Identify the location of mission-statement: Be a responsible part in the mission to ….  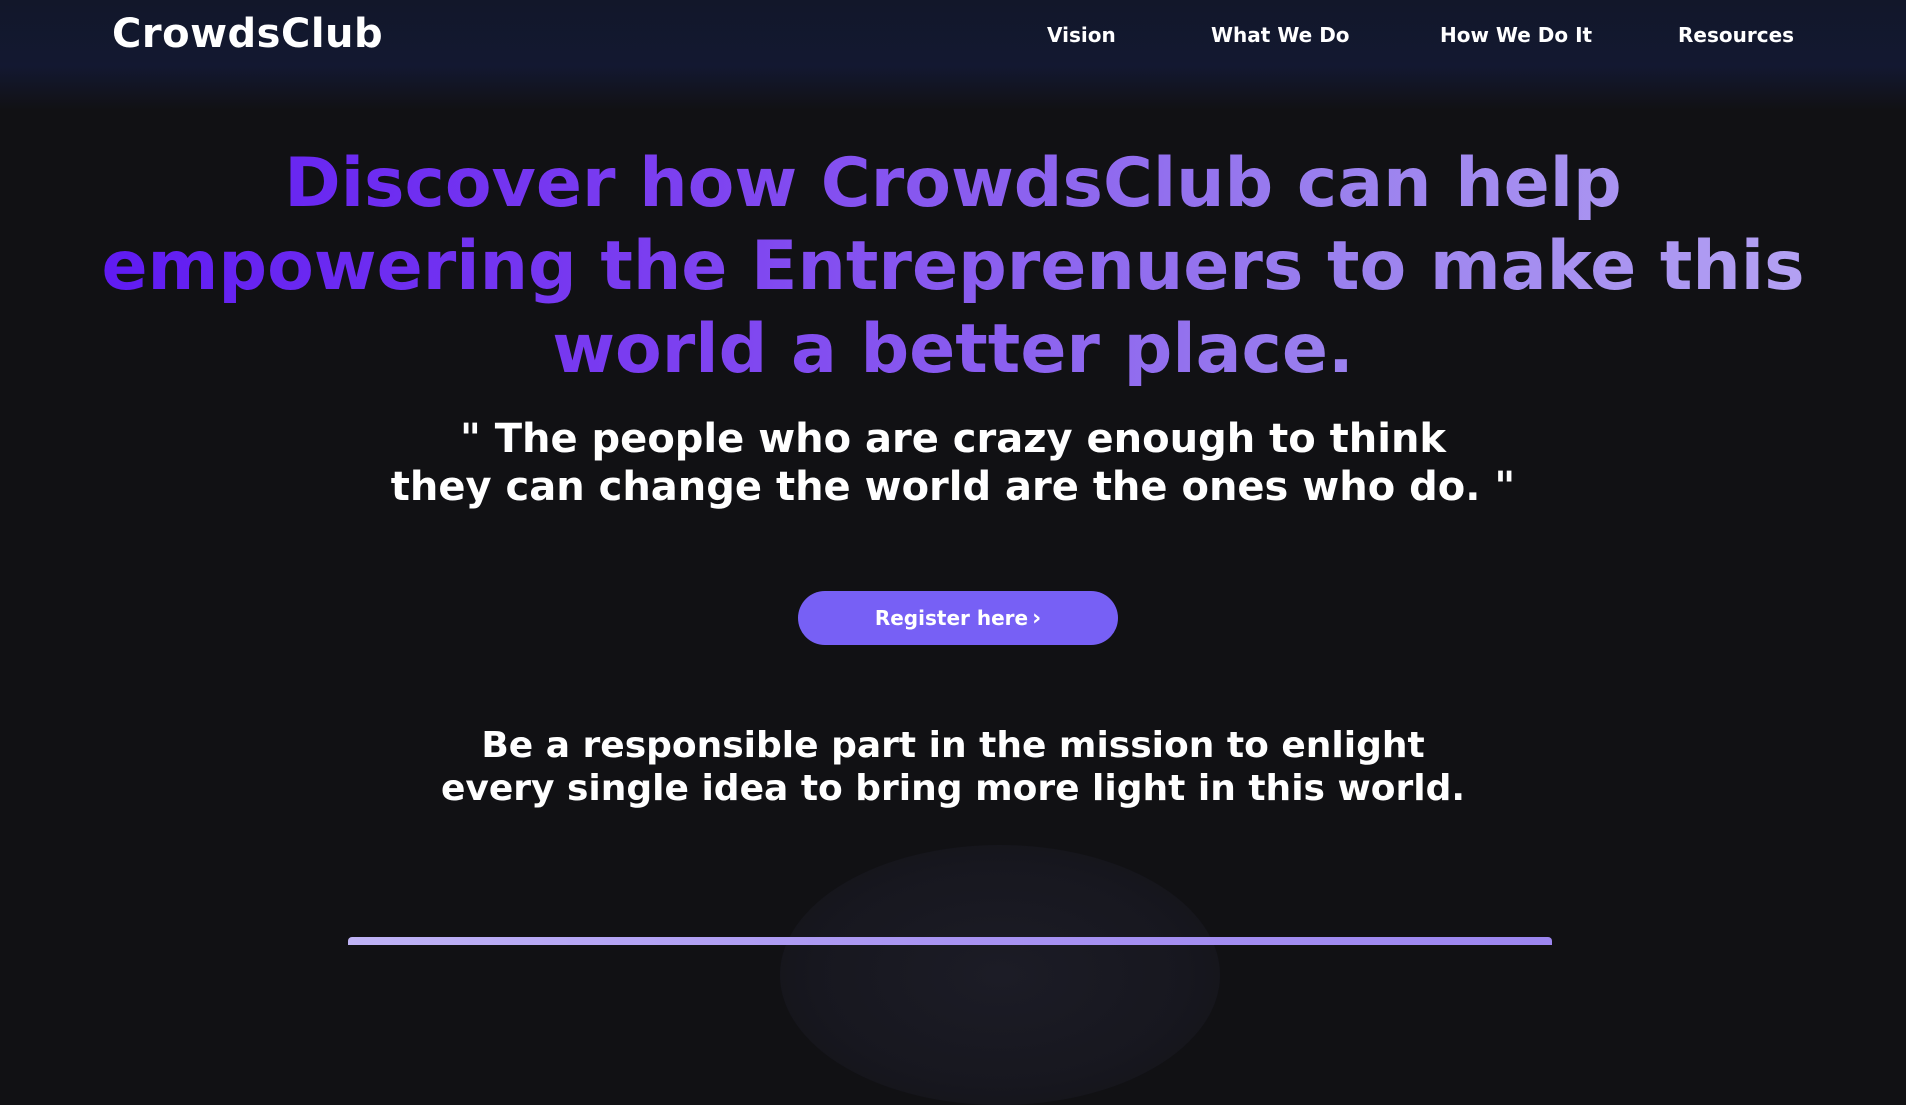
(953, 767).